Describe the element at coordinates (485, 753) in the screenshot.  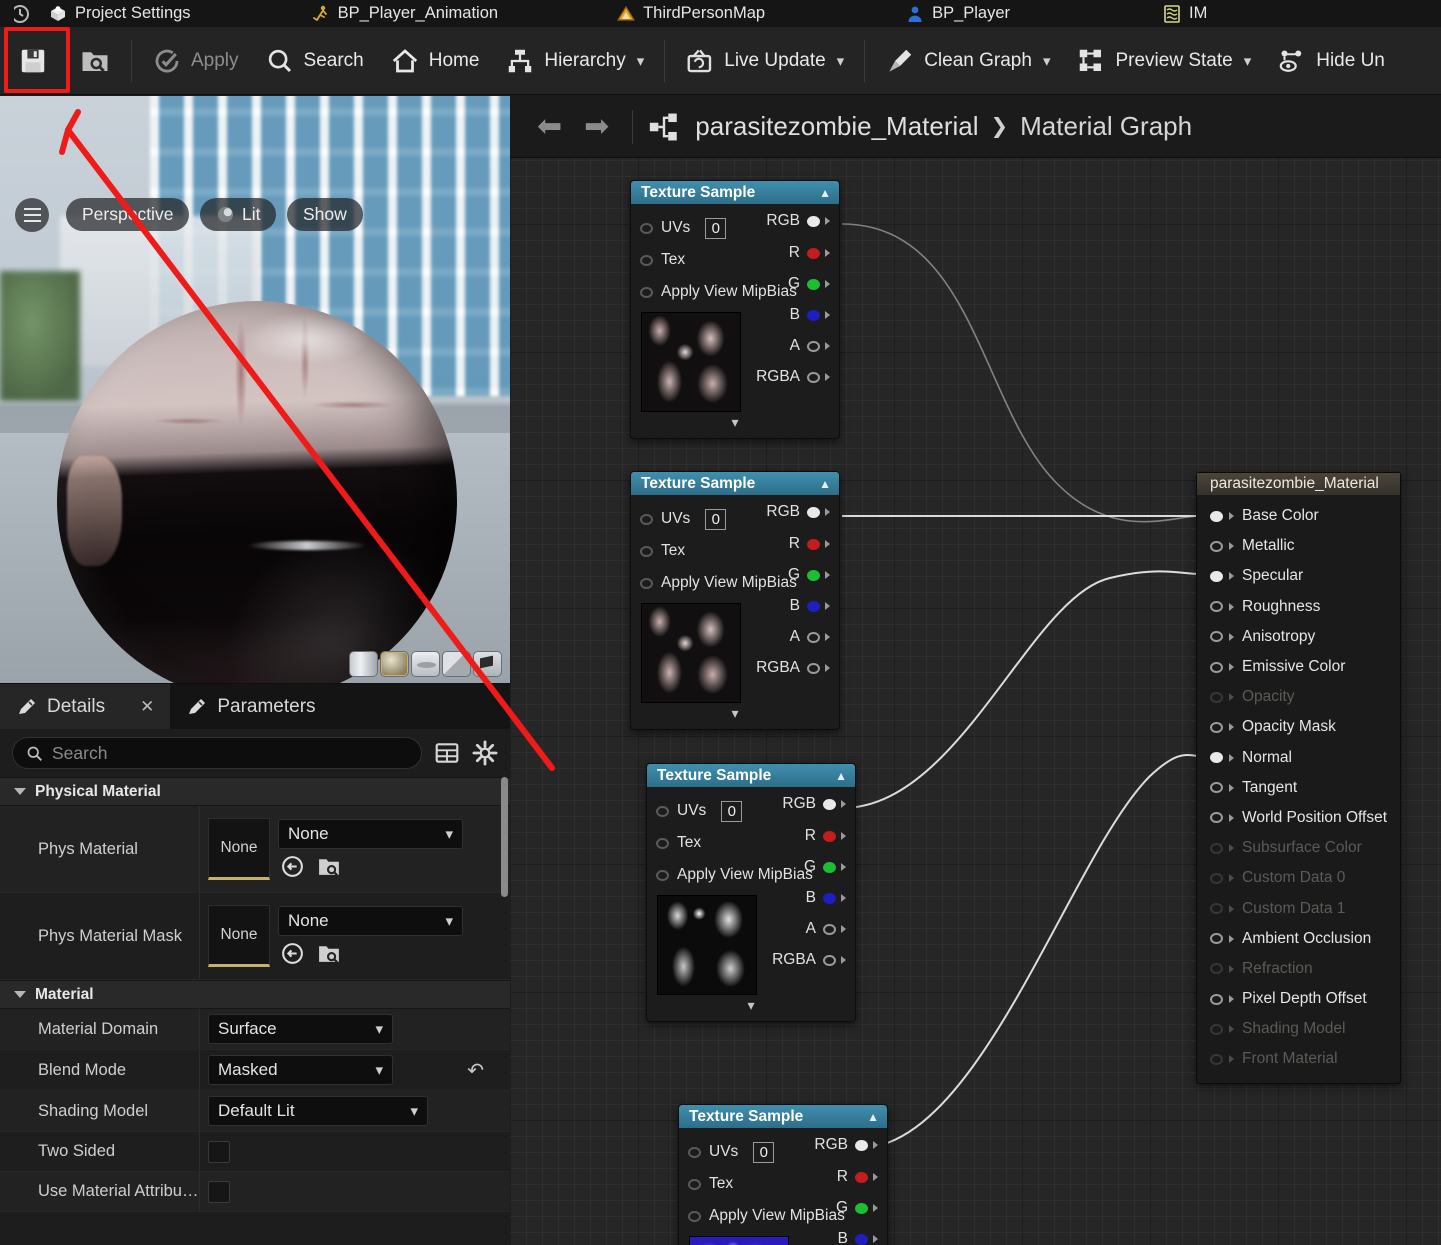
I see `gear-icon` at that location.